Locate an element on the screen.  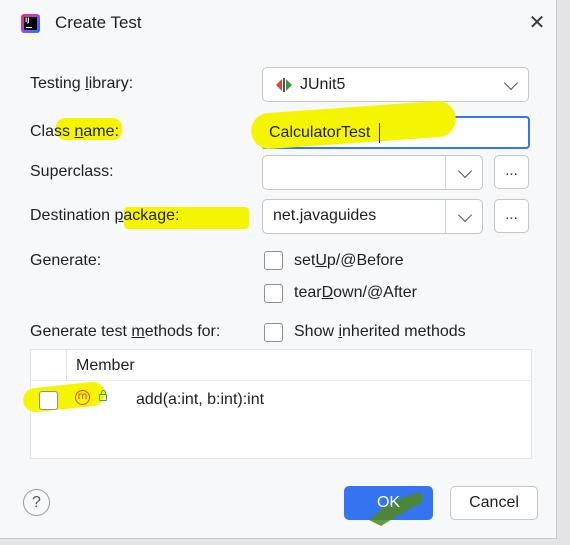
help-button: ? is located at coordinates (36, 502).